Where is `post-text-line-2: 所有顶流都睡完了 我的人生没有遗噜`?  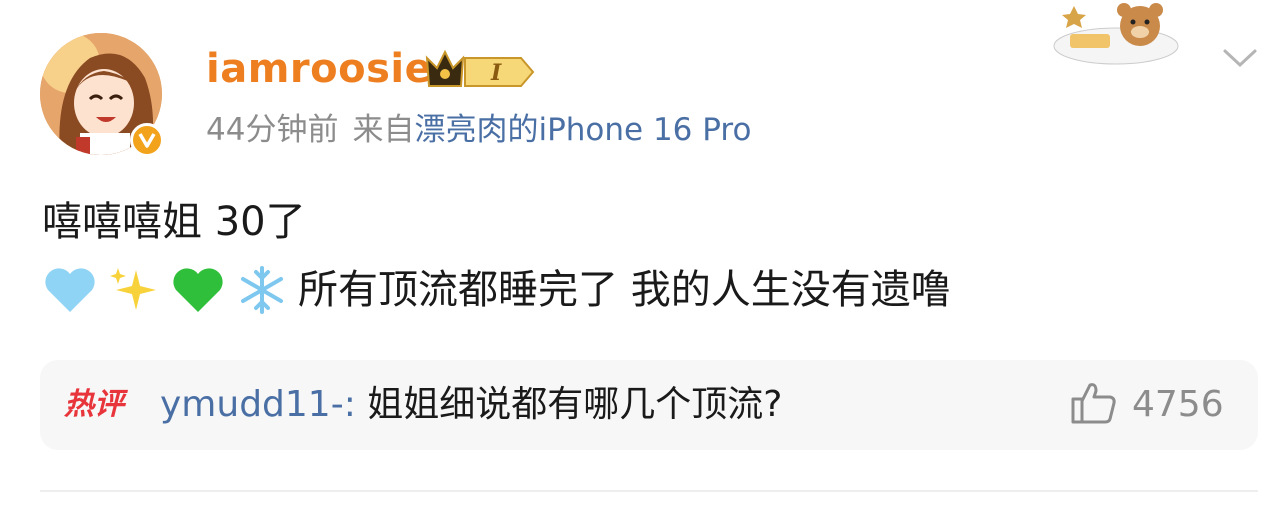
post-text-line-2: 所有顶流都睡完了 我的人生没有遗噜 is located at coordinates (496, 290).